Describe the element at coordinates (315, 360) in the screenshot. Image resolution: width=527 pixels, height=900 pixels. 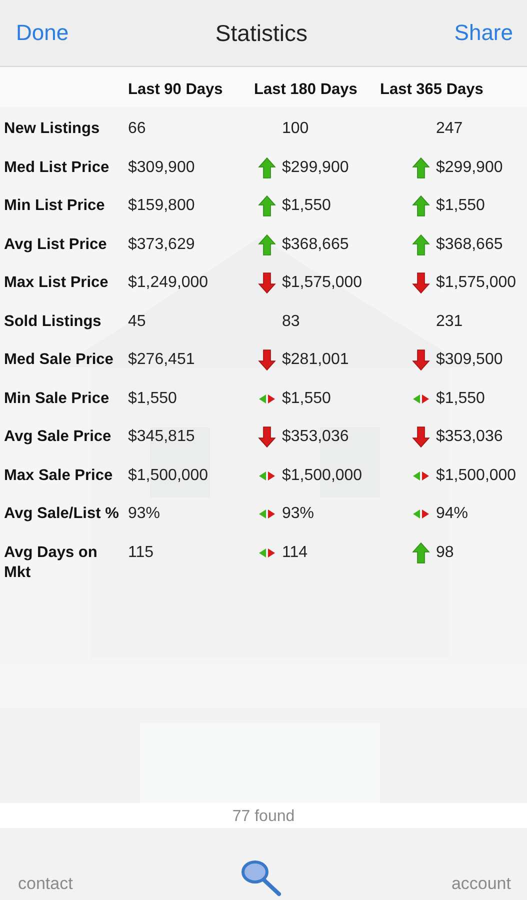
I see `table-cell: $281,001` at that location.